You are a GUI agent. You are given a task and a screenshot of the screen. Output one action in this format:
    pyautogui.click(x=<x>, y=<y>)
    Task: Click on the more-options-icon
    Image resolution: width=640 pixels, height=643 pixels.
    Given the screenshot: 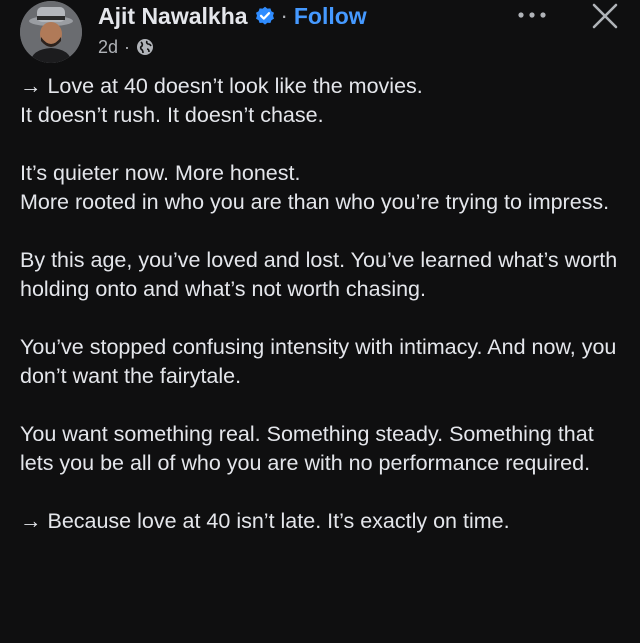 What is the action you would take?
    pyautogui.click(x=532, y=15)
    